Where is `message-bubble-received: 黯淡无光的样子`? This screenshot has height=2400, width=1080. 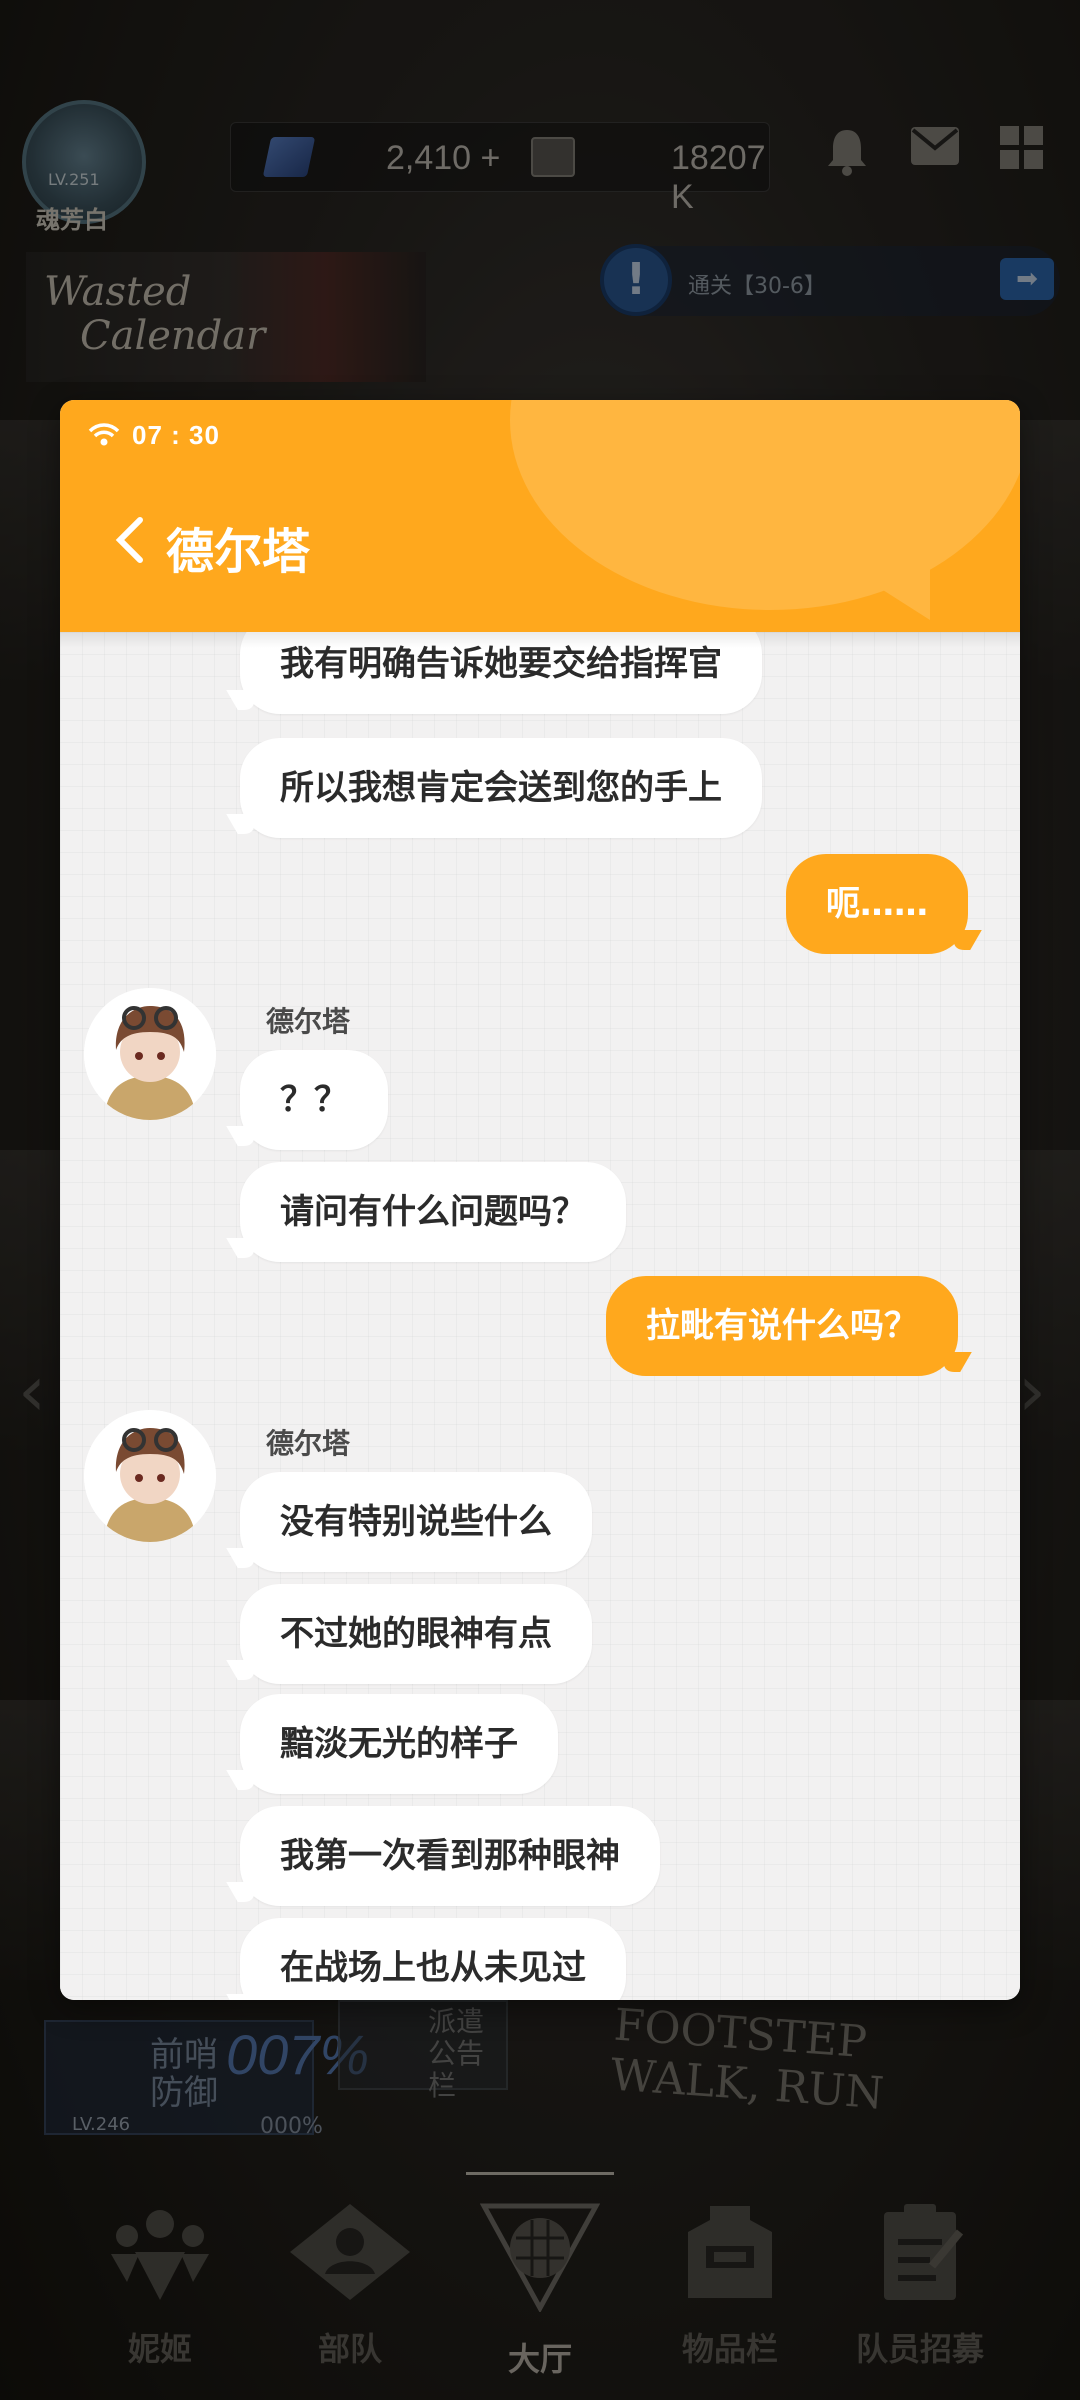
message-bubble-received: 黯淡无光的样子 is located at coordinates (399, 1744).